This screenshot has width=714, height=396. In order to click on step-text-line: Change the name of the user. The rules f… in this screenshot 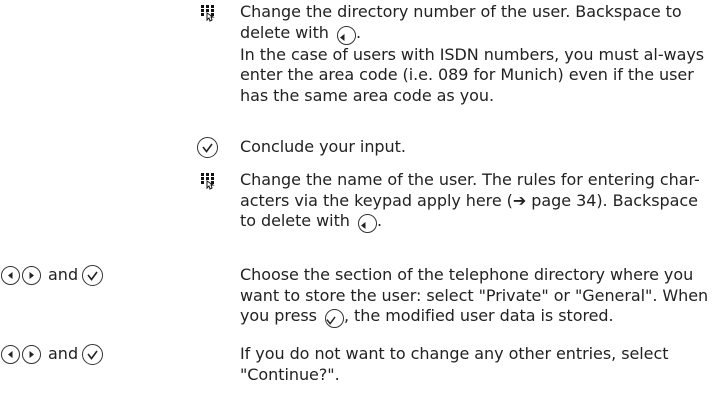, I will do `click(470, 200)`.